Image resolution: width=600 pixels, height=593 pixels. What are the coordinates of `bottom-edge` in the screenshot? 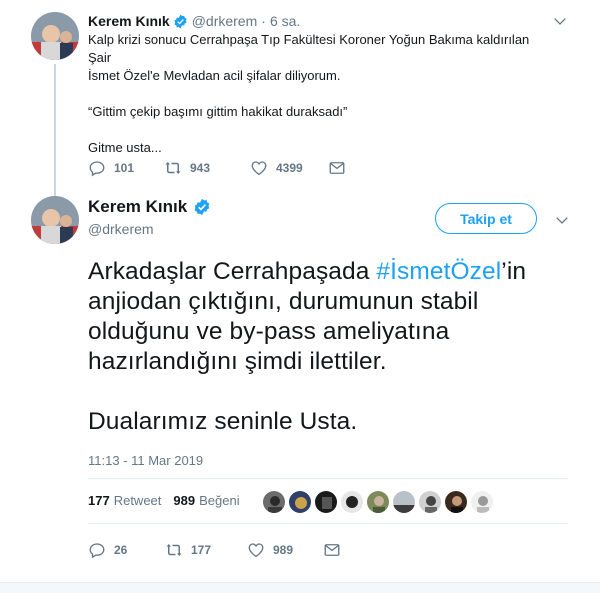 It's located at (300, 587).